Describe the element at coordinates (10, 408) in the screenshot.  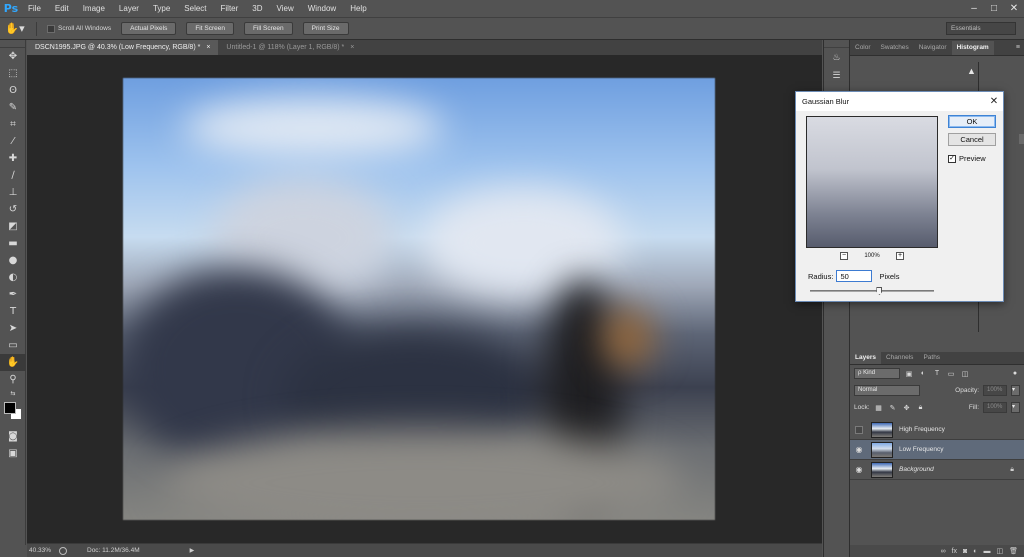
I see `foreground-color-swatch` at that location.